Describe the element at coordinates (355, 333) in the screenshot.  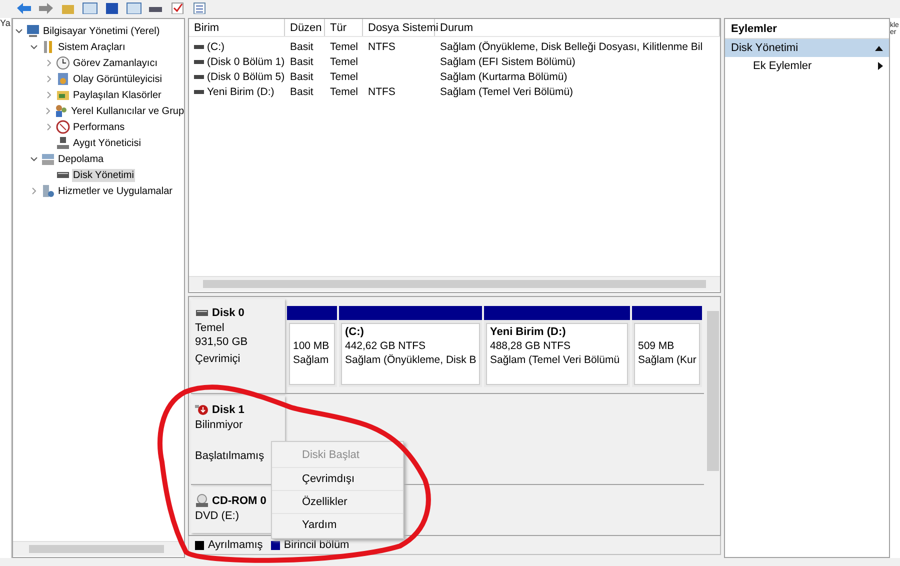
I see `partition-title: (C:)` at that location.